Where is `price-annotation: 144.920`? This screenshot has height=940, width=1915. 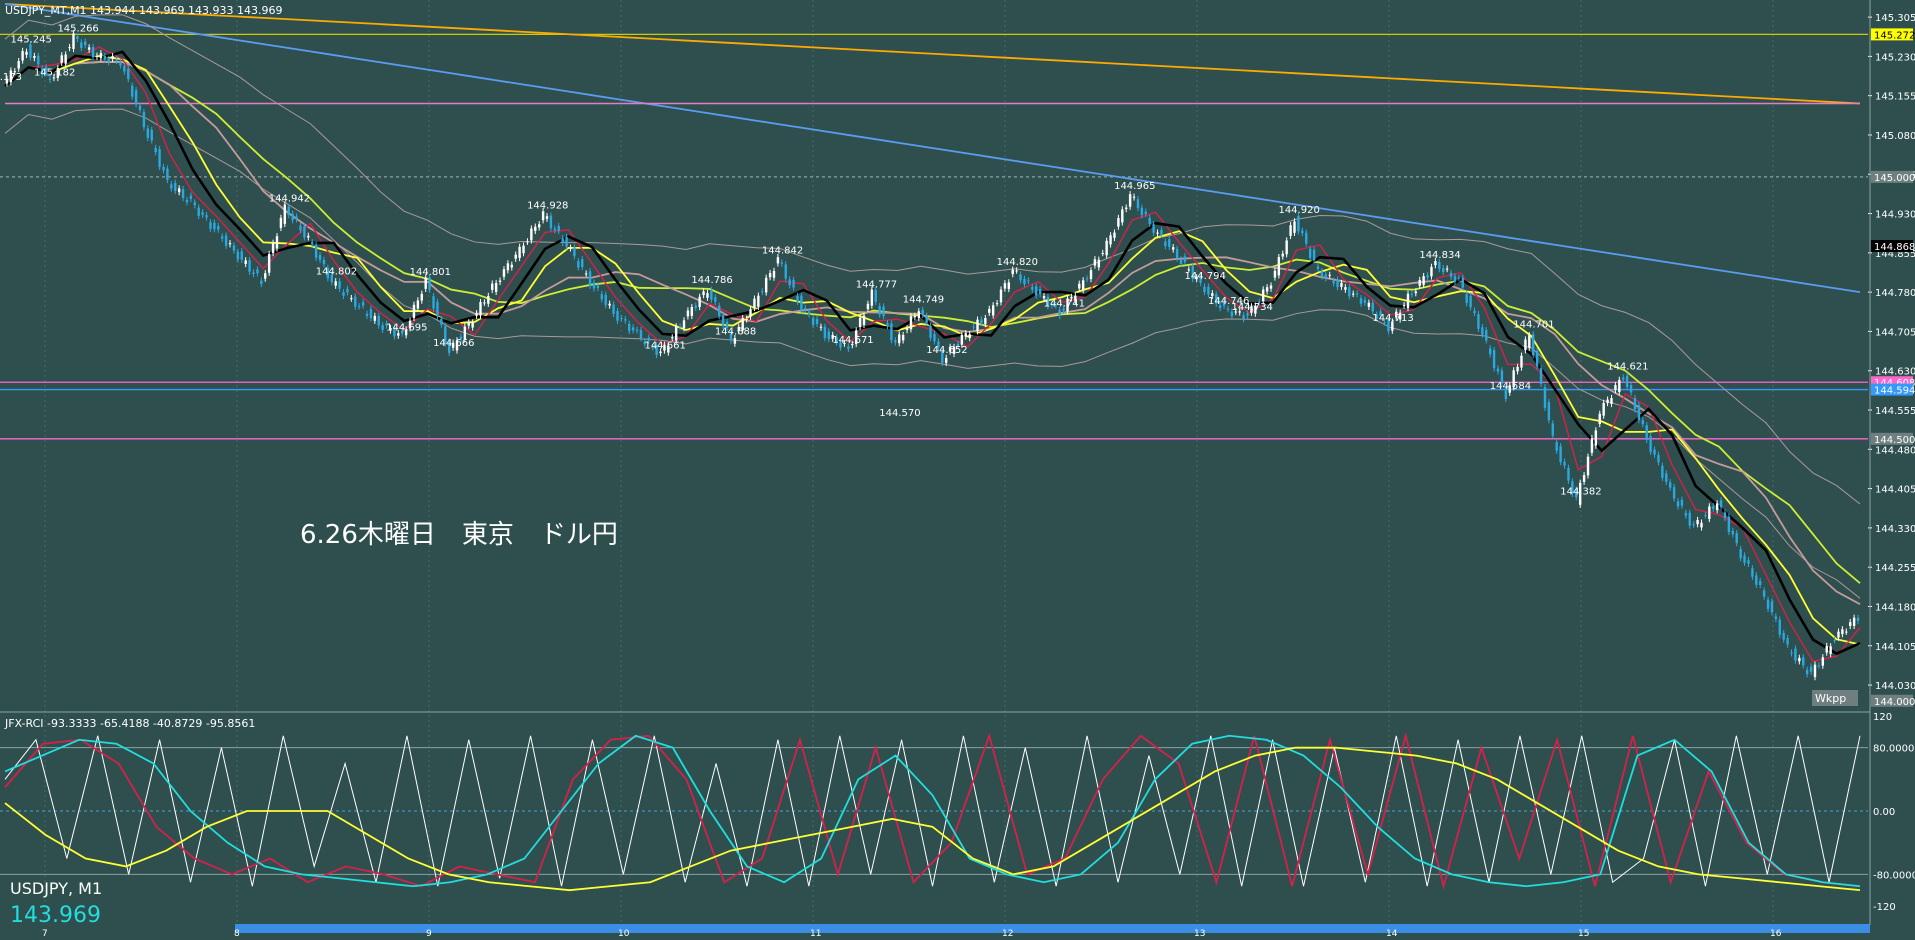
price-annotation: 144.920 is located at coordinates (1298, 210).